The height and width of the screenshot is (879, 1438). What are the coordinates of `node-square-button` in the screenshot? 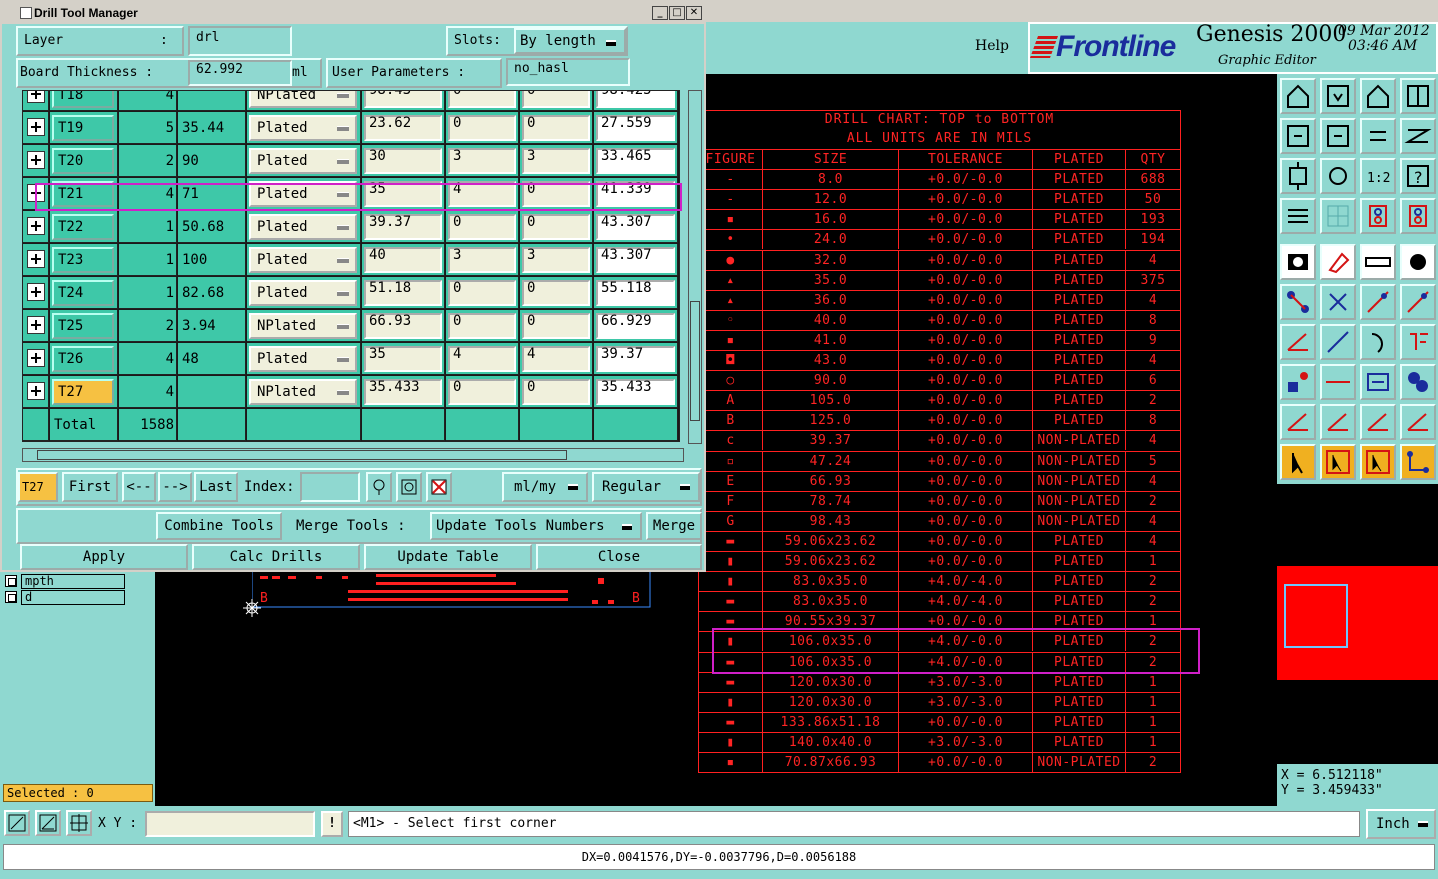 It's located at (1298, 382).